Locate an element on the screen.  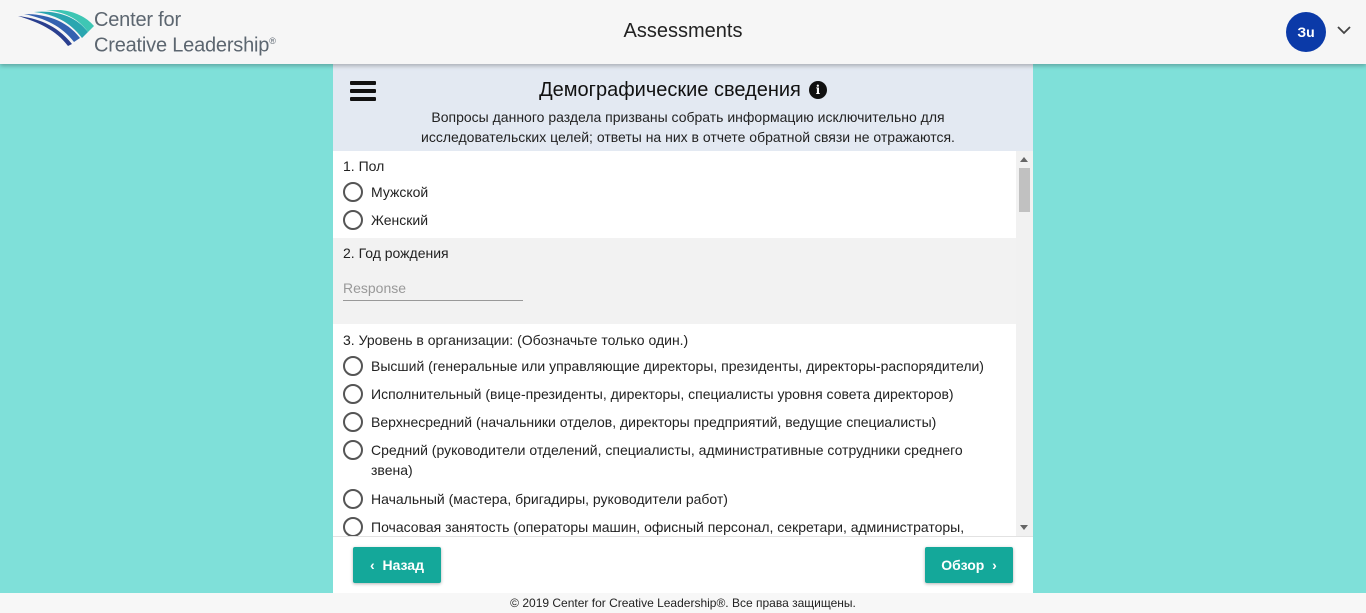
review-button-label: Обзор is located at coordinates (963, 565).